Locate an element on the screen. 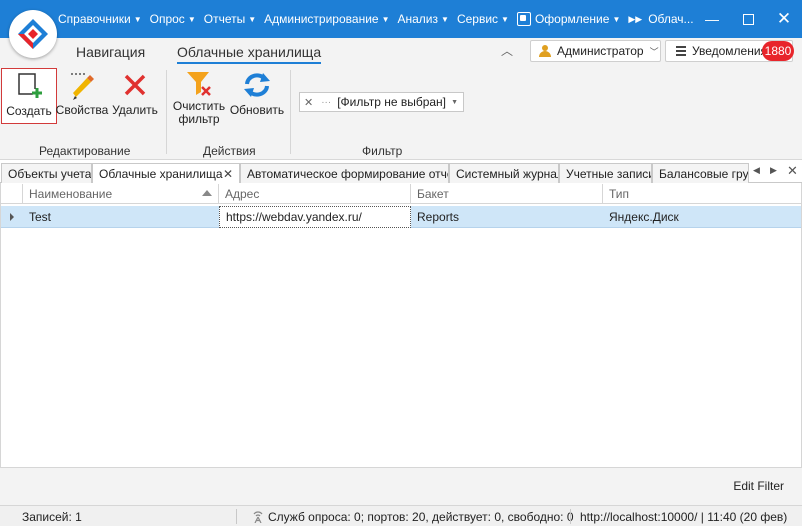 The width and height of the screenshot is (802, 526). double-chevron-right-icon: ▶▶ is located at coordinates (635, 18).